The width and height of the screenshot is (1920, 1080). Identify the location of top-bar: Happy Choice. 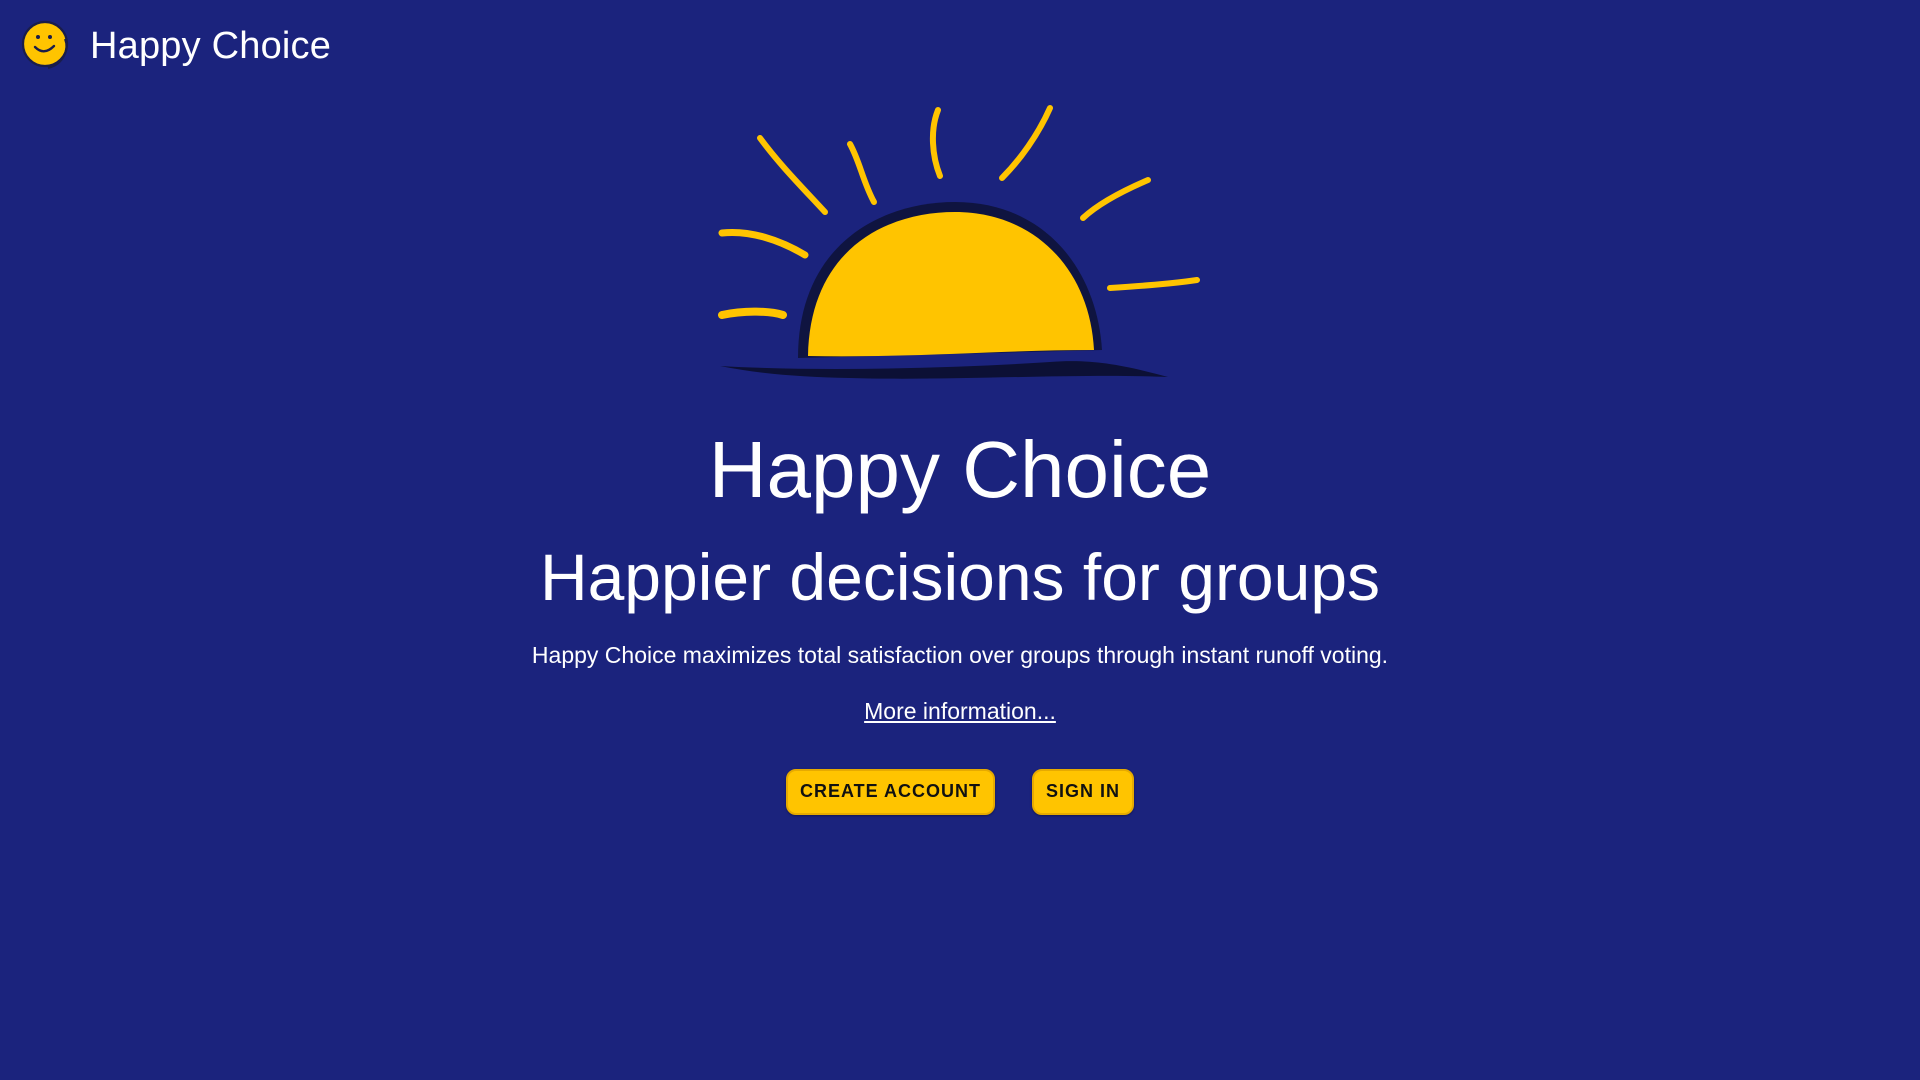
(174, 46).